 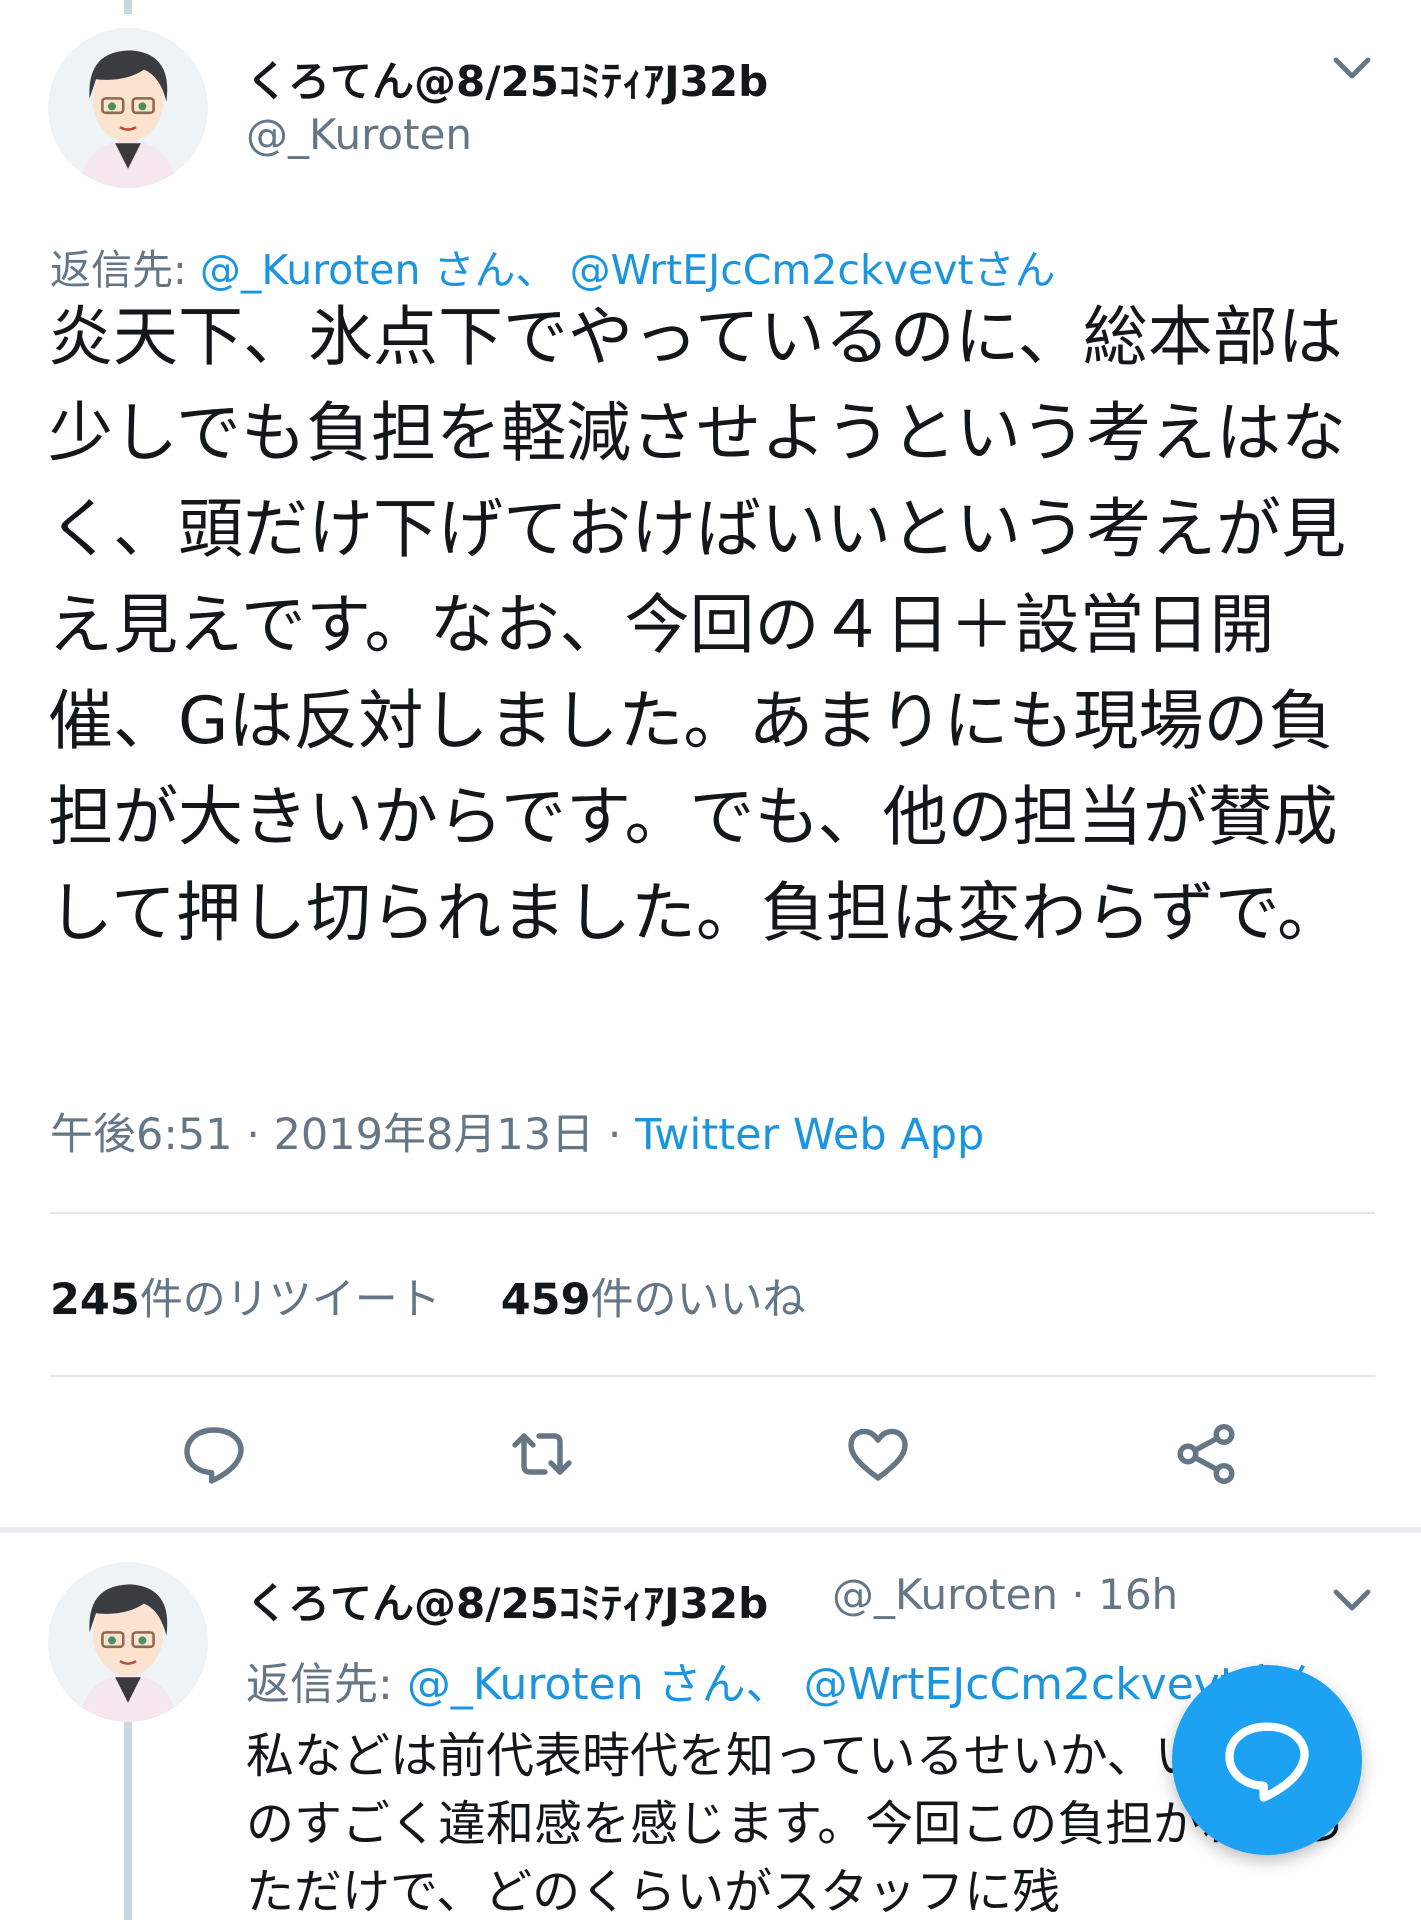 I want to click on retweet-label: 件のリツイート, so click(x=290, y=1300).